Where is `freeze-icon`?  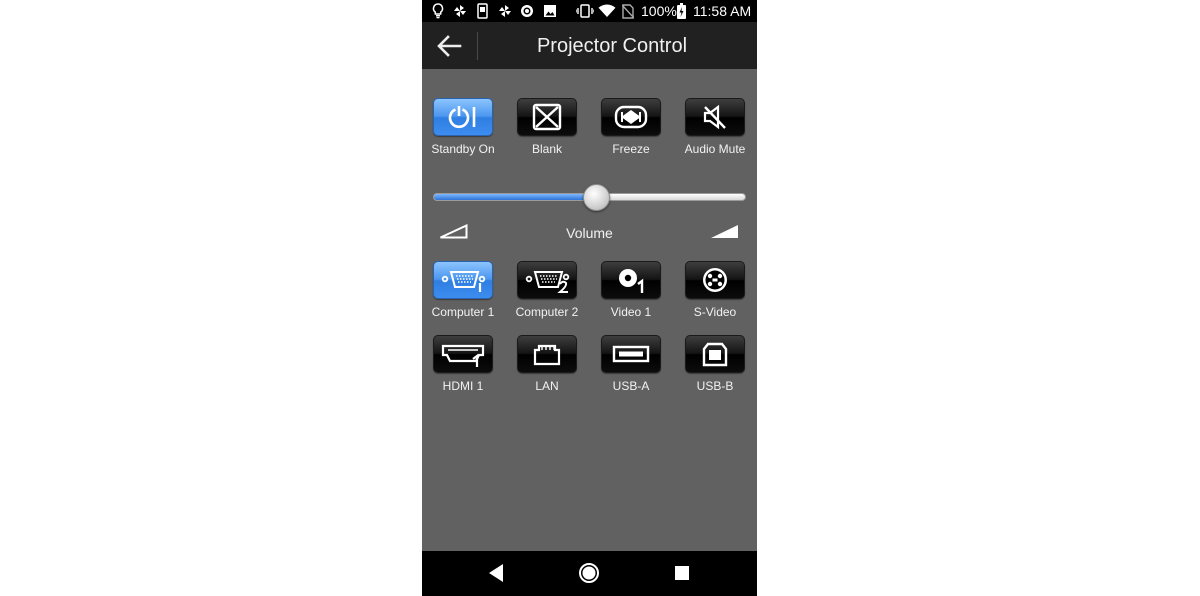
freeze-icon is located at coordinates (631, 117).